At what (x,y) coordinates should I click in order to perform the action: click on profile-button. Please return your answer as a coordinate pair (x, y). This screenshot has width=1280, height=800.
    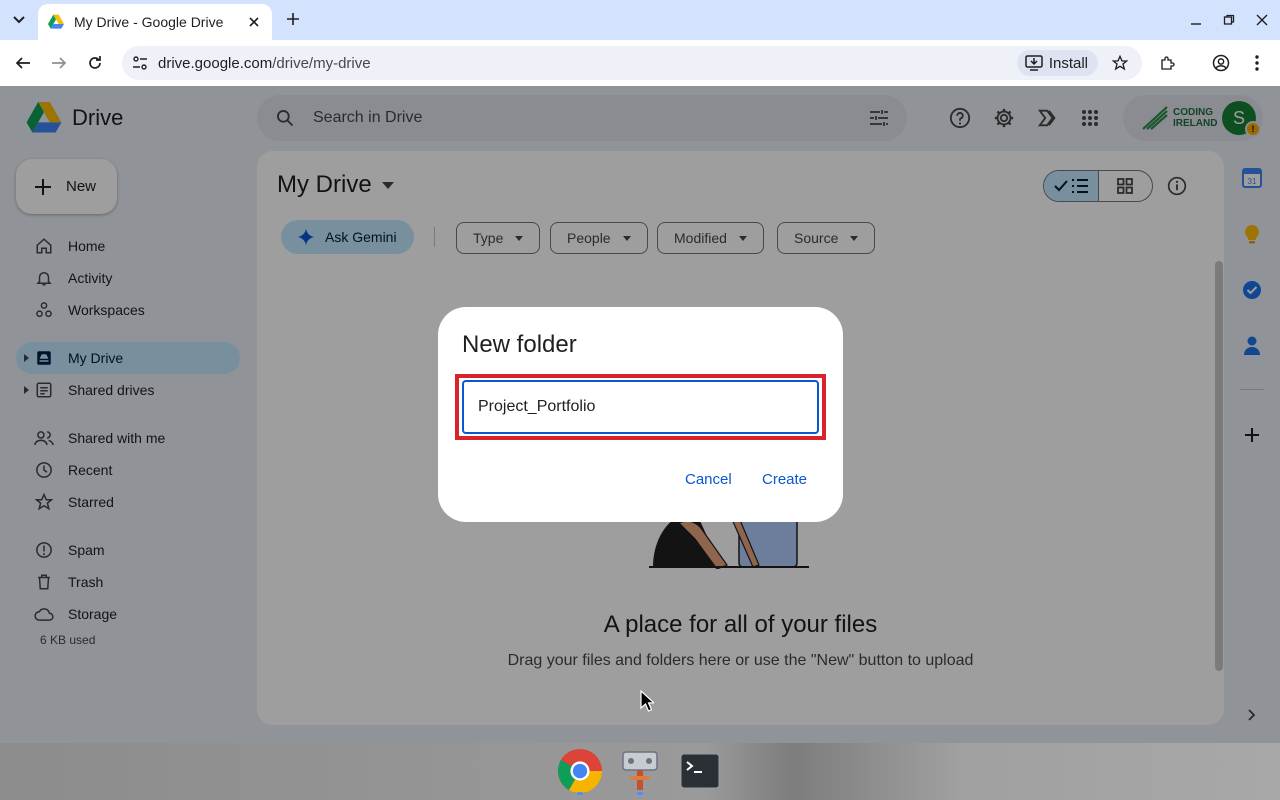
    Looking at the image, I should click on (1221, 63).